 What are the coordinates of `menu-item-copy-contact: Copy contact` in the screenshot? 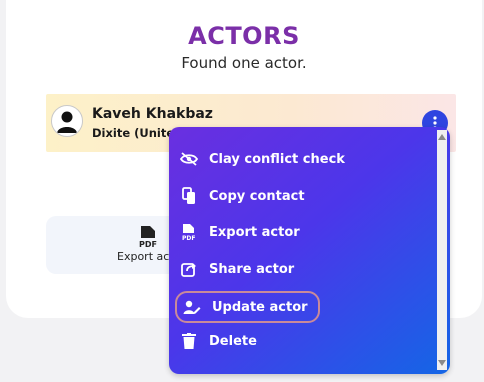 It's located at (242, 196).